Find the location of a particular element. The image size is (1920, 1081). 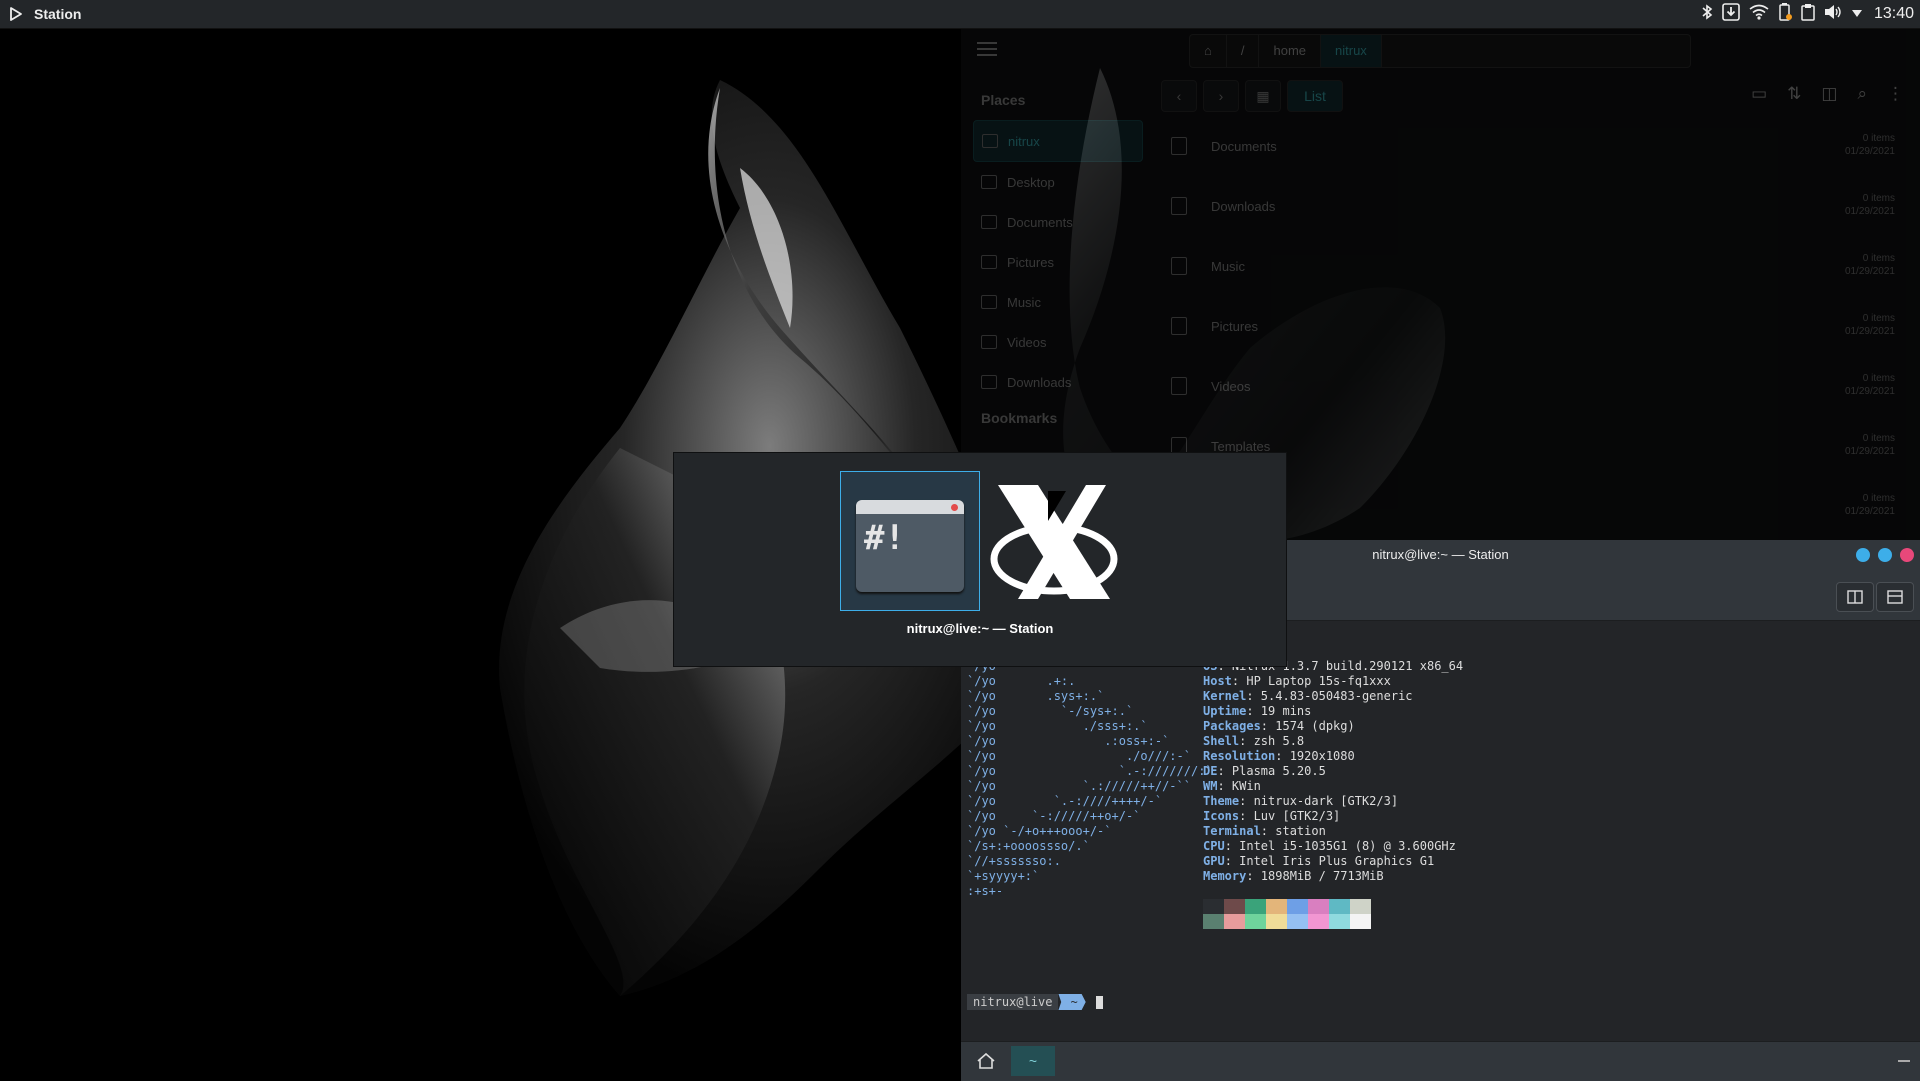

info-value: : KWin is located at coordinates (1239, 786).